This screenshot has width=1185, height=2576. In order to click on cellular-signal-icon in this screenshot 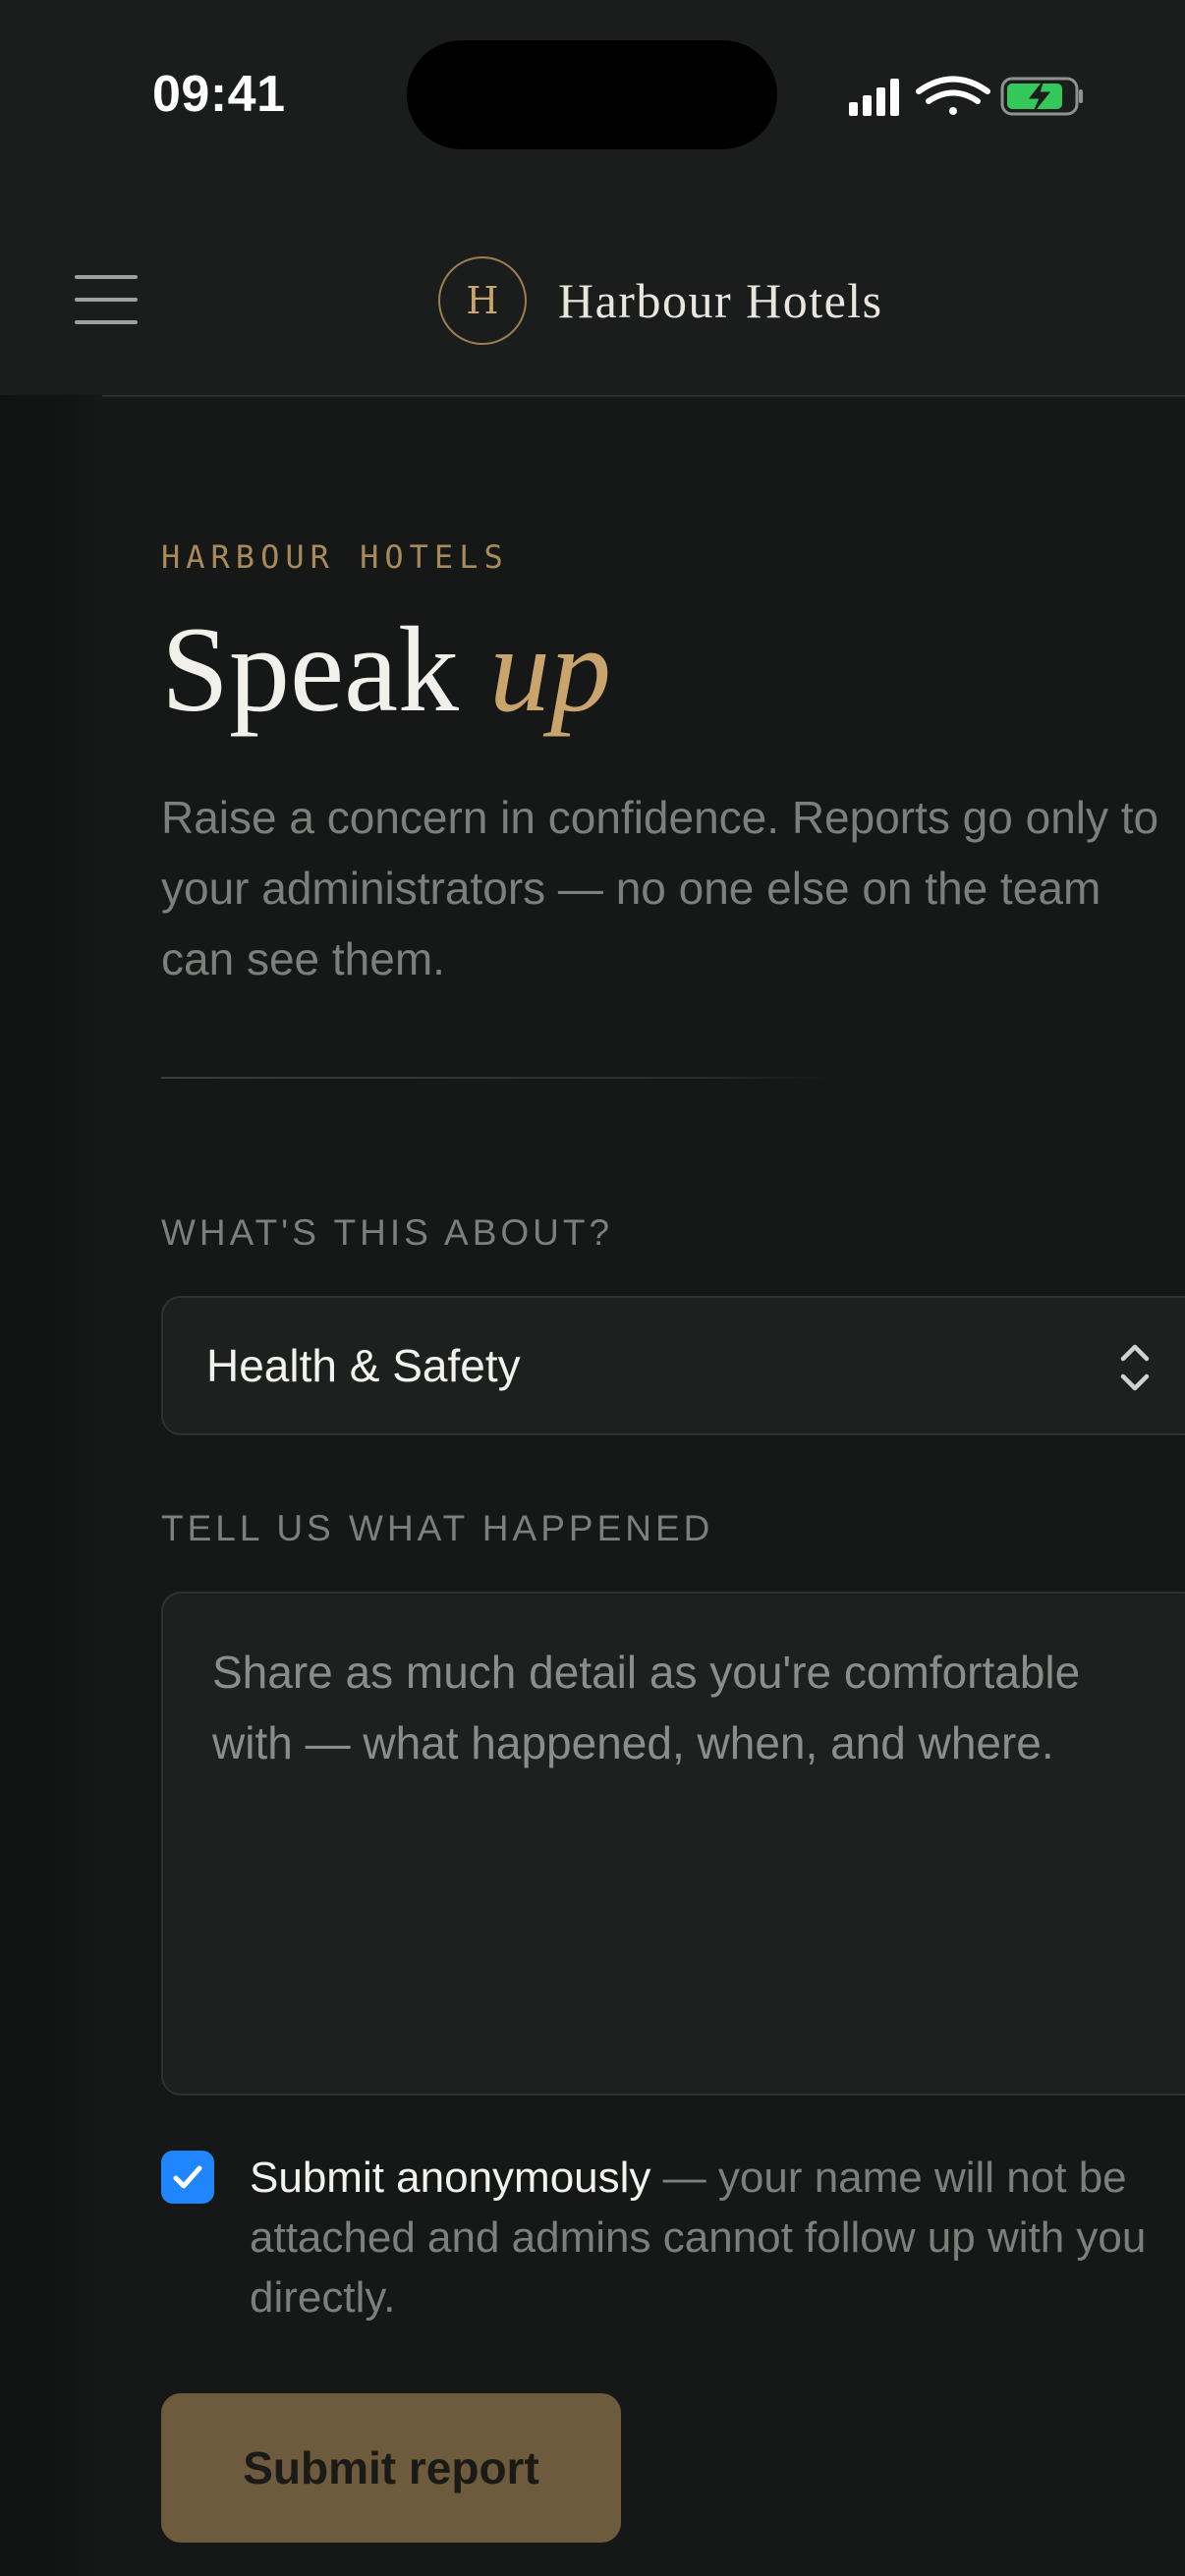, I will do `click(874, 97)`.